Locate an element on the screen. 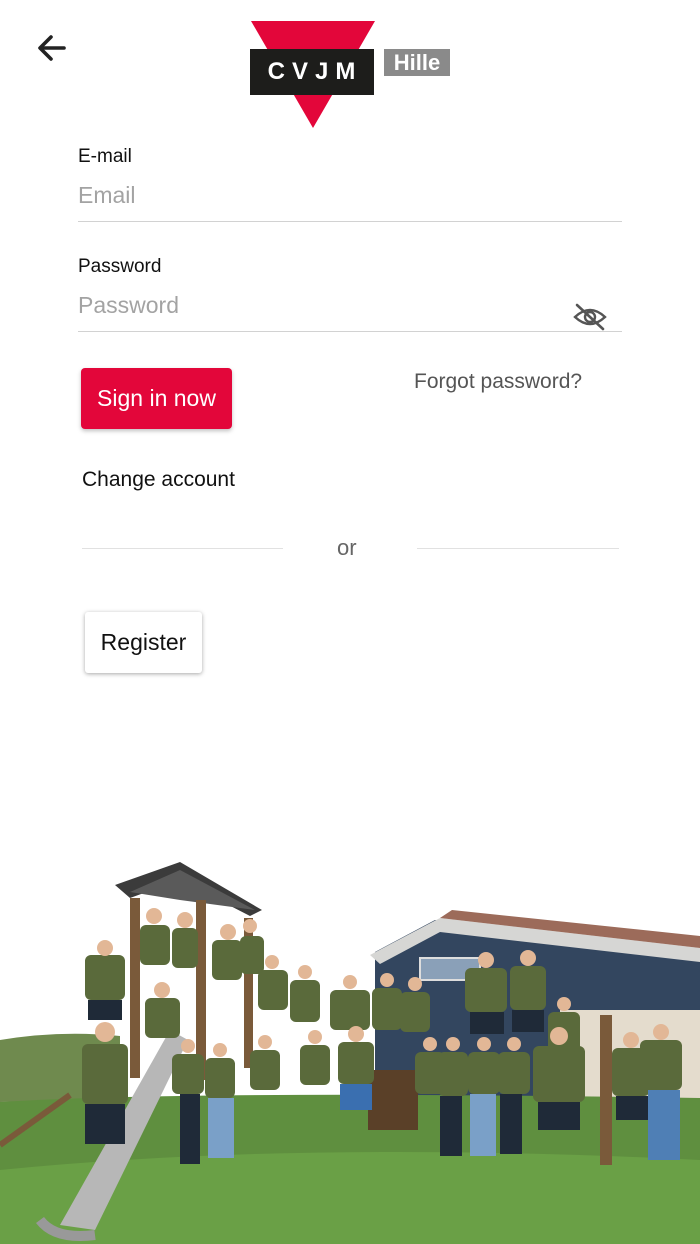 Image resolution: width=700 pixels, height=1244 pixels. logo-location: Hille is located at coordinates (417, 62).